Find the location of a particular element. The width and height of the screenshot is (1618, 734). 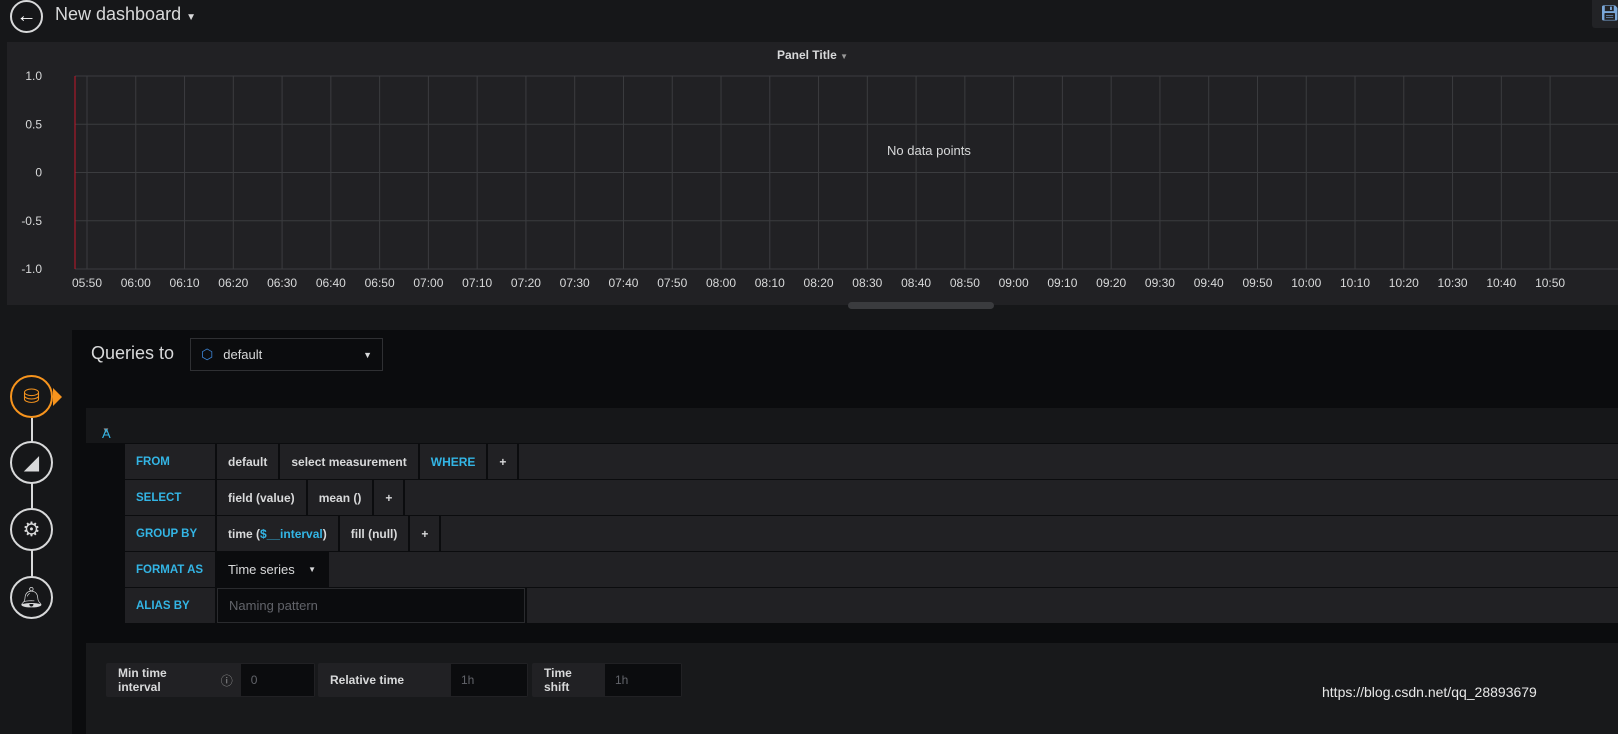

x-tick-label: 07:00 is located at coordinates (428, 283).